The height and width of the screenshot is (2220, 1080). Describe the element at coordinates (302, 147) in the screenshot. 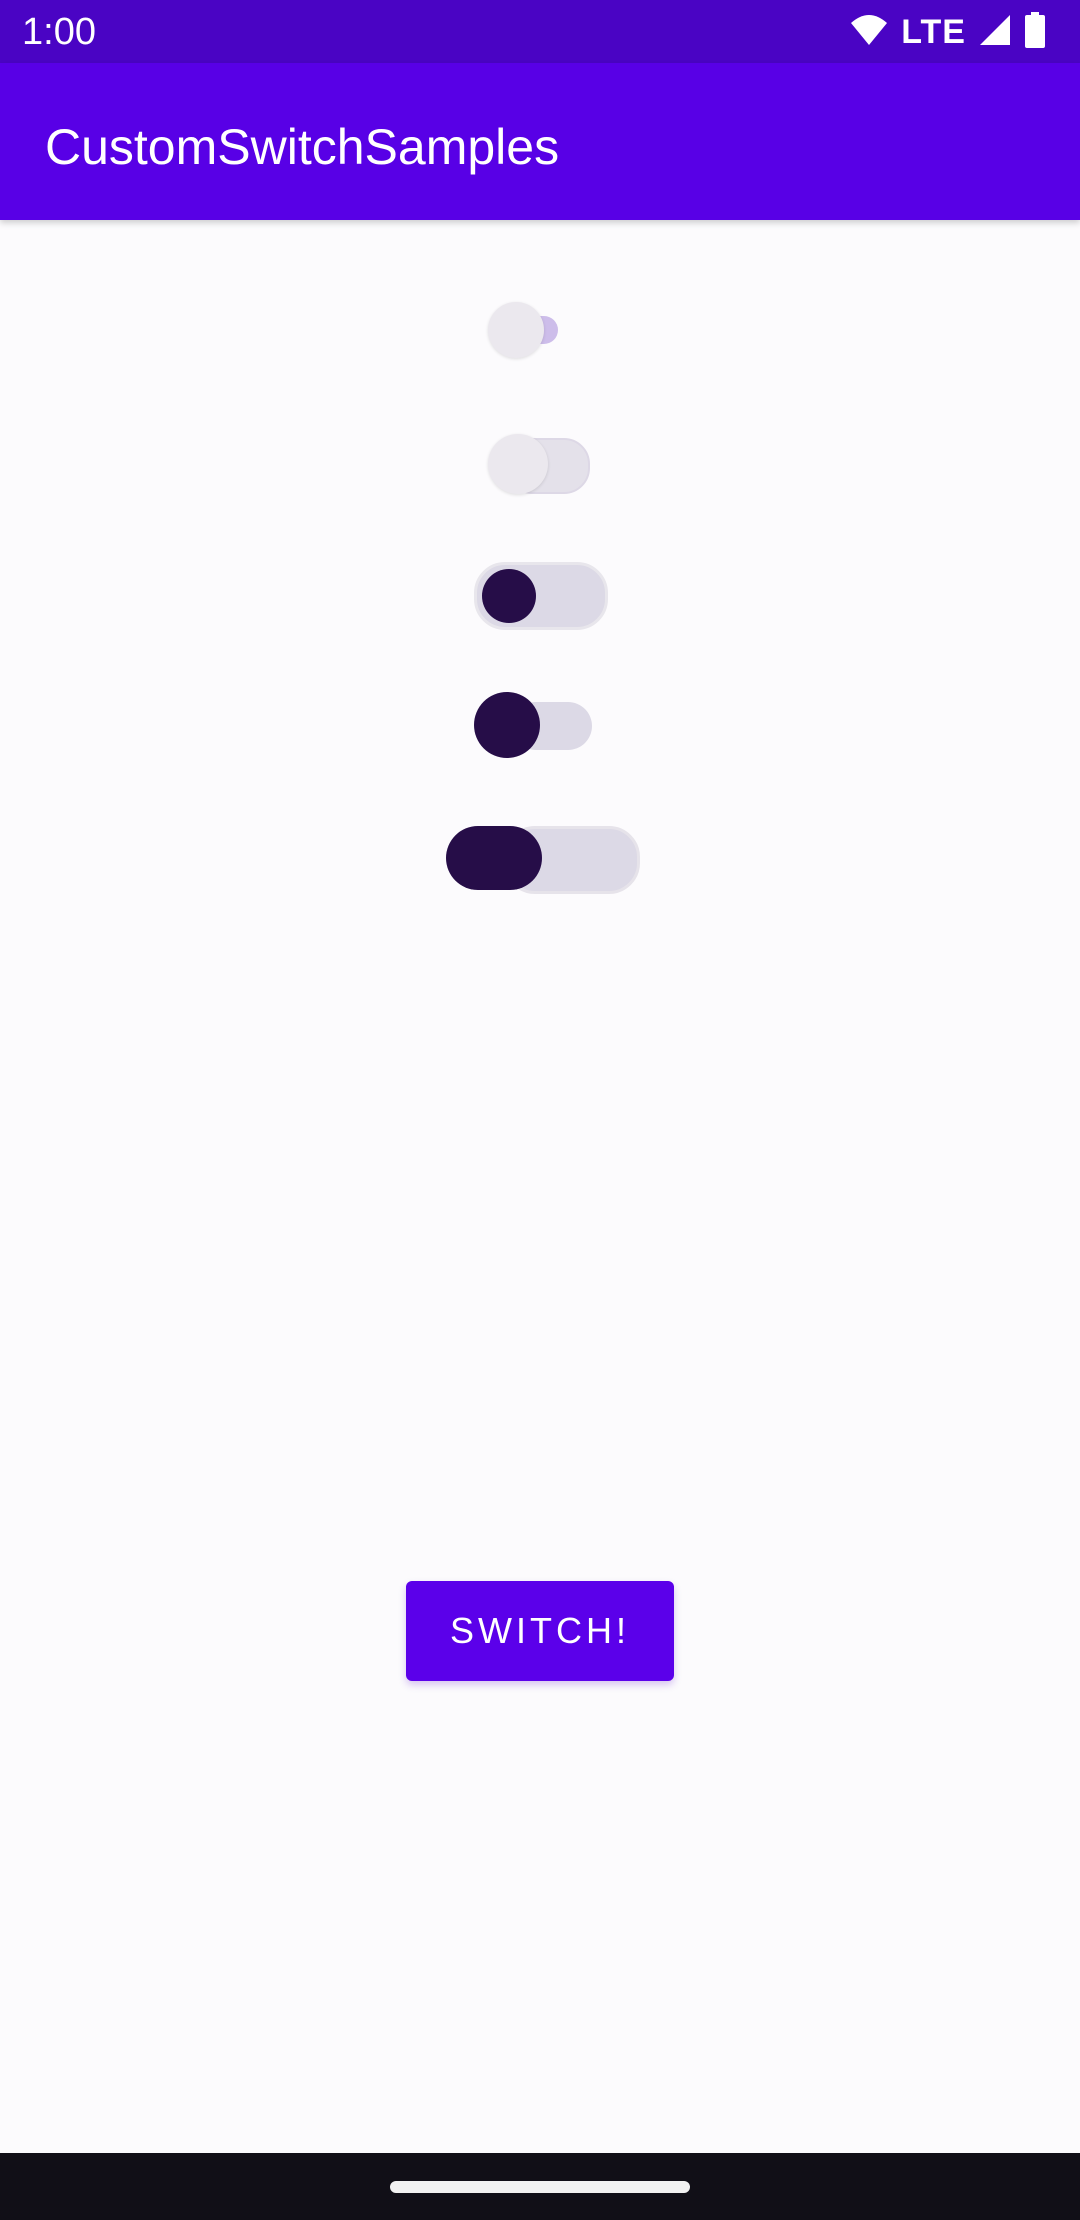

I see `app-title: CustomSwitchSamples` at that location.